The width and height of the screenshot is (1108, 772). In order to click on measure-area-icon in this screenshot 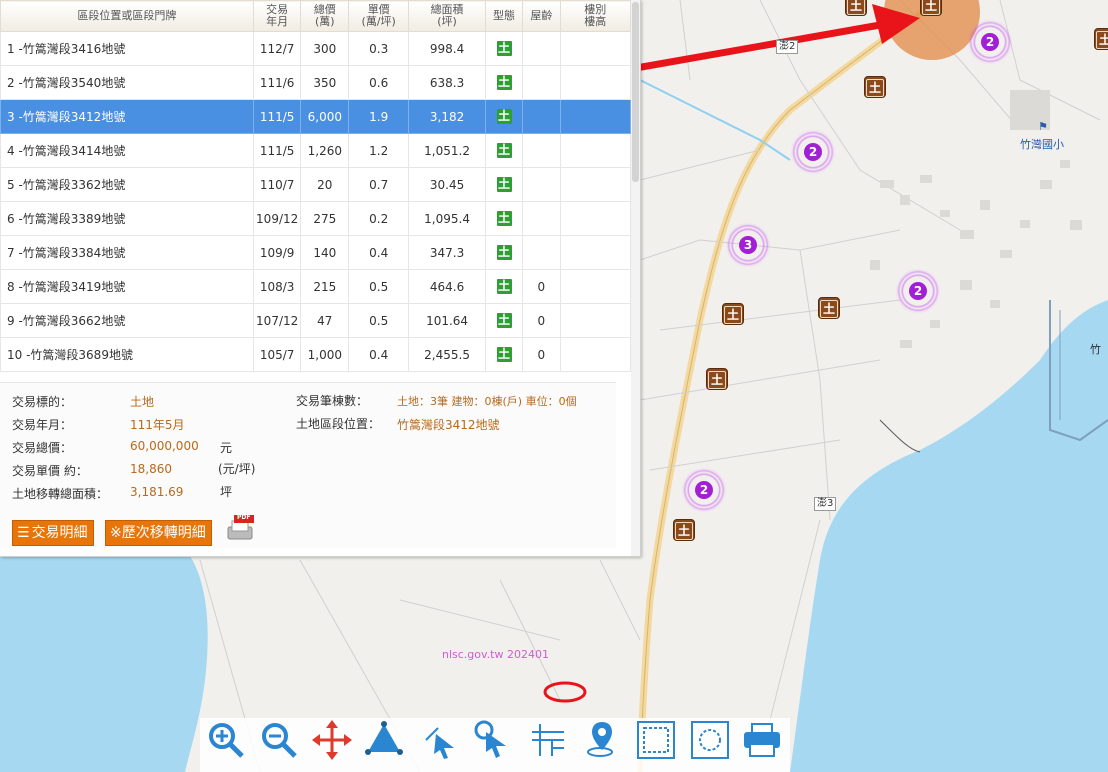, I will do `click(386, 740)`.